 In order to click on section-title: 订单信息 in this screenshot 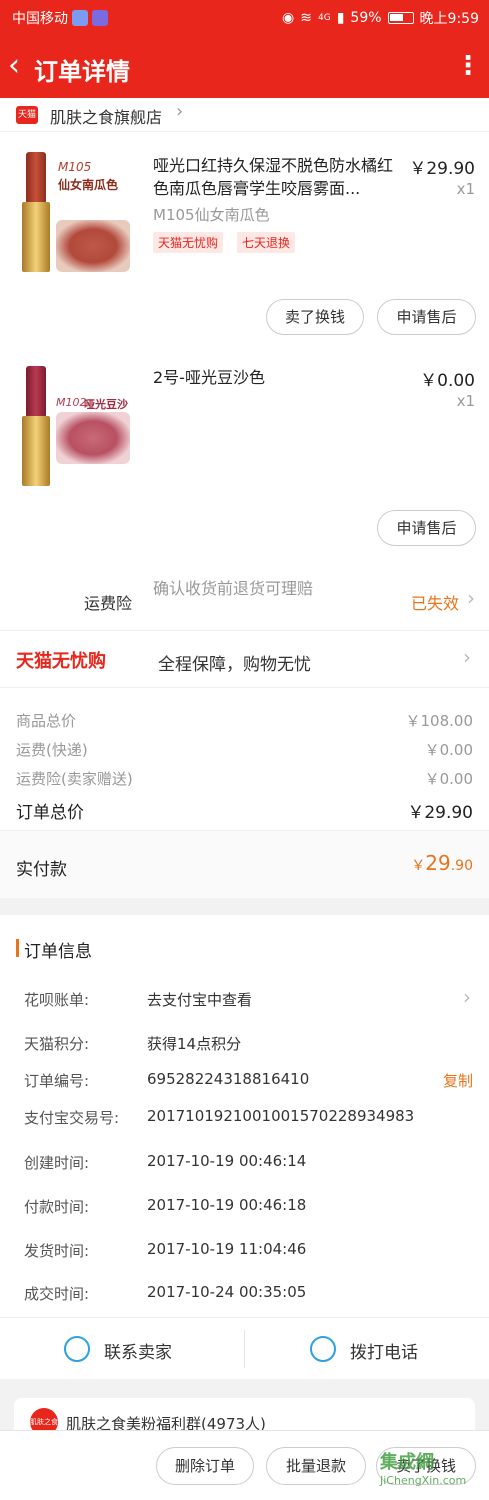, I will do `click(58, 952)`.